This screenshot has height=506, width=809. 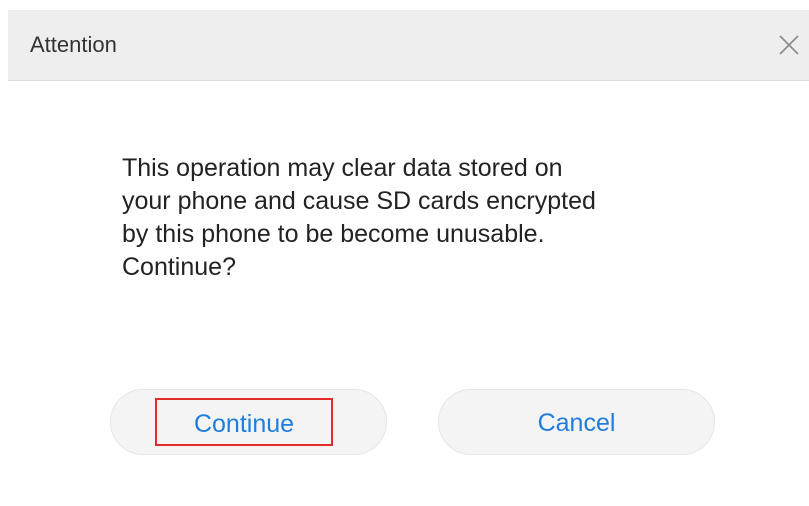 I want to click on close-icon, so click(x=789, y=45).